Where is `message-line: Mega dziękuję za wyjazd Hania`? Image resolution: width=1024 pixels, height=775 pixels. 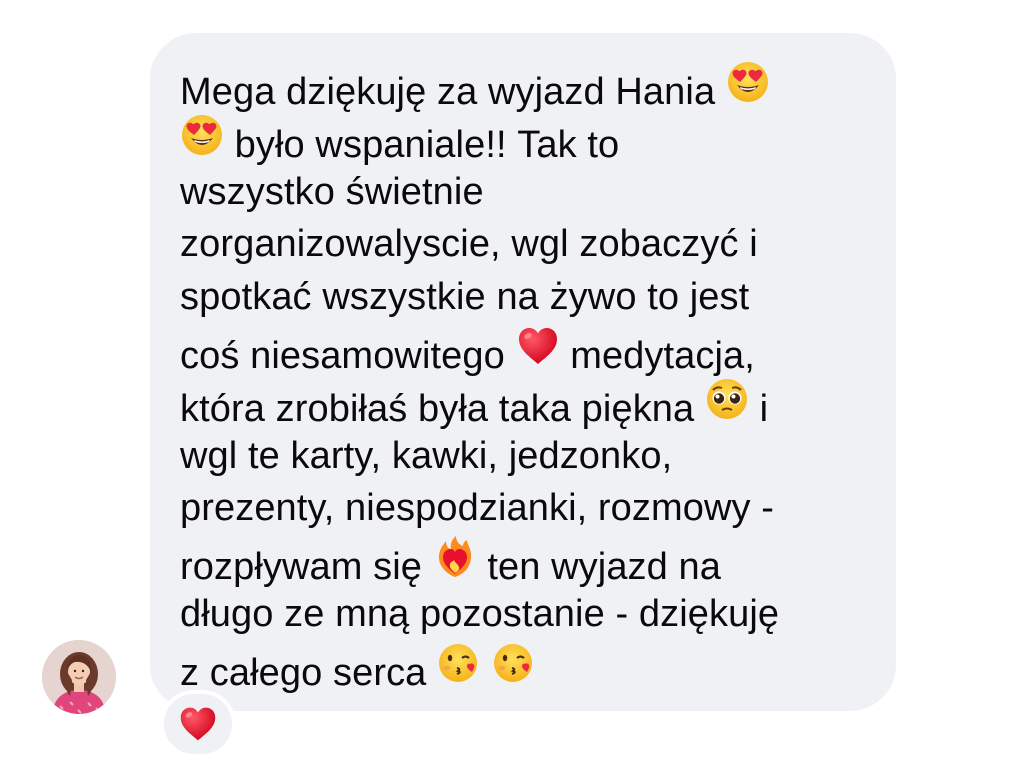 message-line: Mega dziękuję za wyjazd Hania is located at coordinates (523, 86).